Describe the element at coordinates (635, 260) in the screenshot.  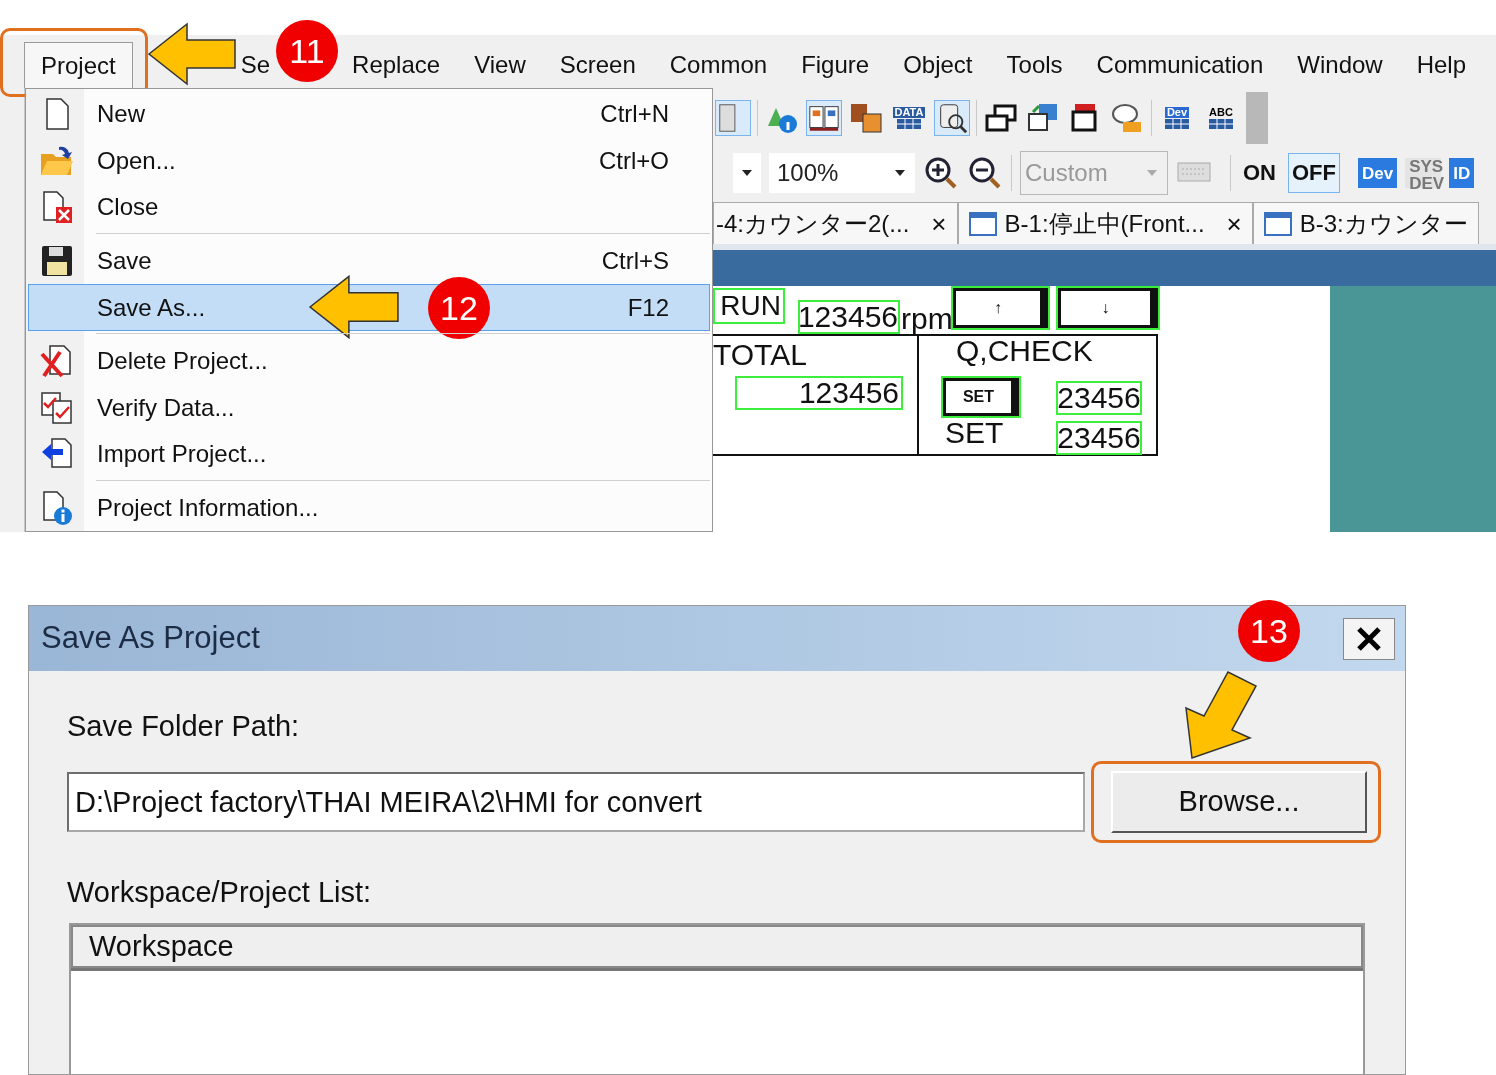
I see `shortcut-label: Ctrl+S` at that location.